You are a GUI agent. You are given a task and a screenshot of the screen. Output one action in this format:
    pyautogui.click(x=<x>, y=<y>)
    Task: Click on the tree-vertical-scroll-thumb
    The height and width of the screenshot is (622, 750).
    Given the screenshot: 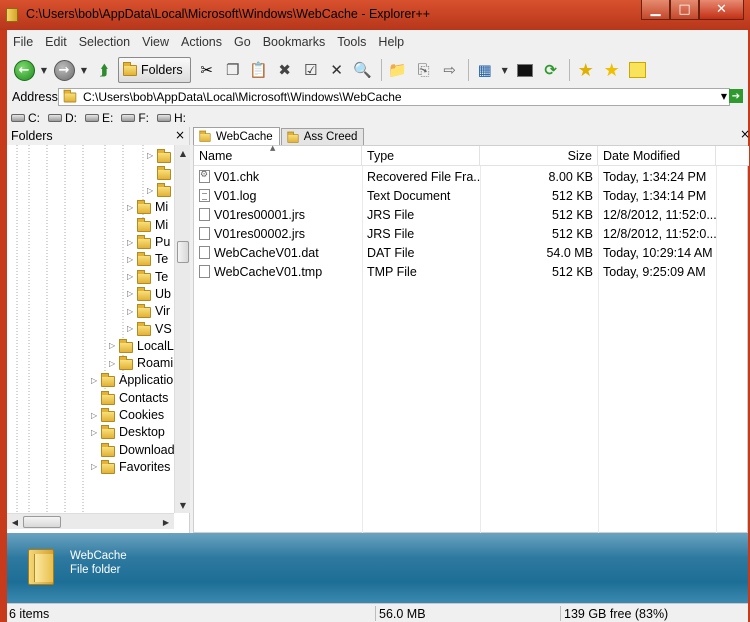 What is the action you would take?
    pyautogui.click(x=183, y=252)
    